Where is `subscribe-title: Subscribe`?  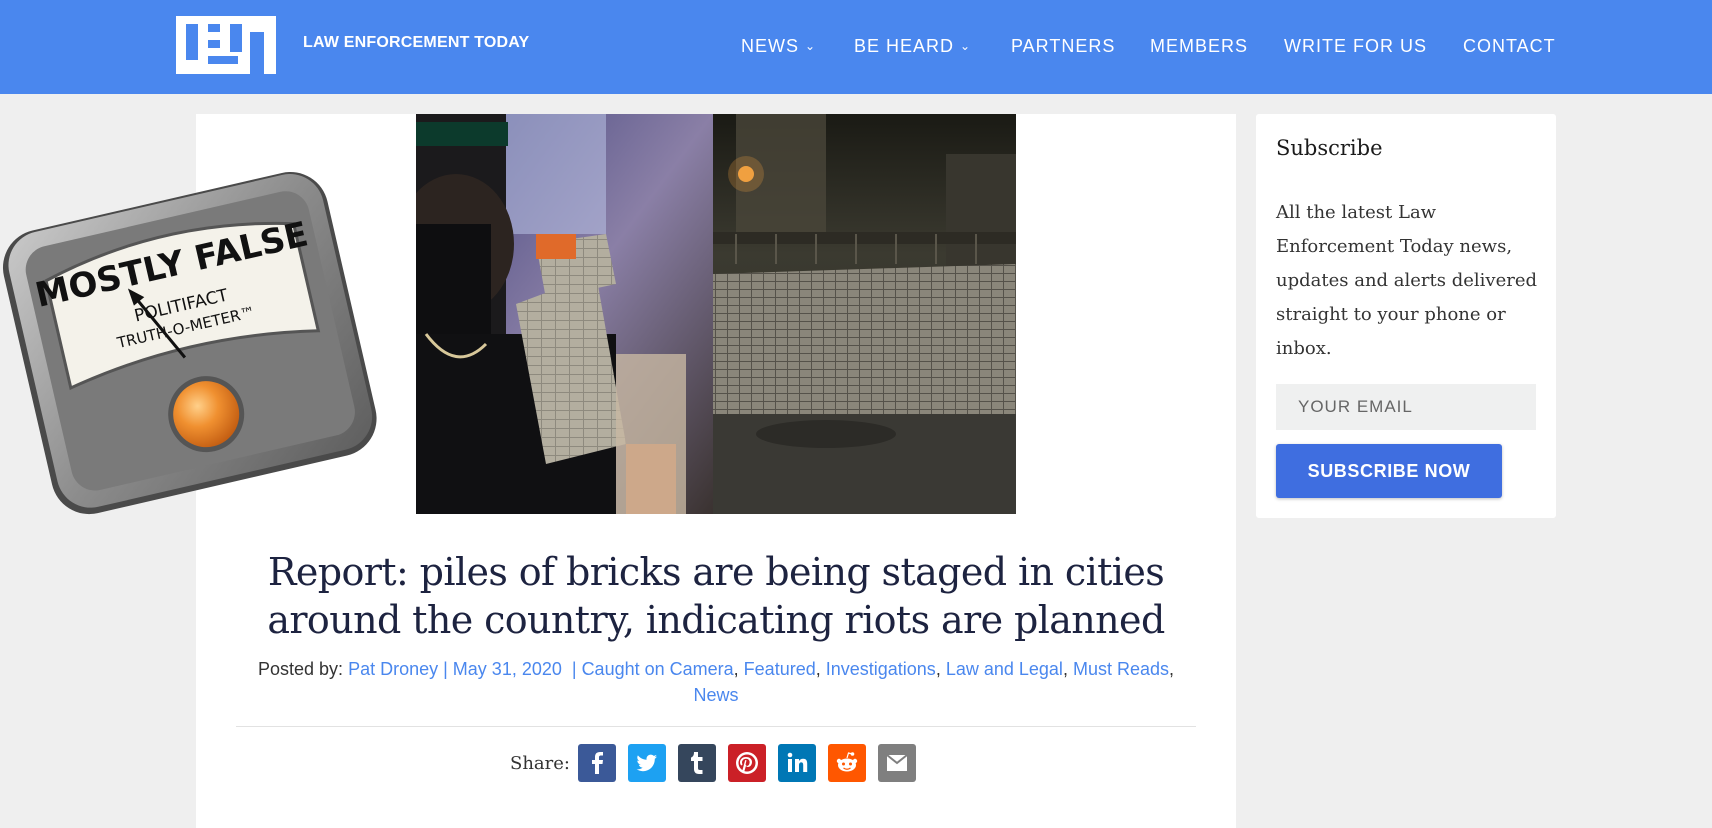
subscribe-title: Subscribe is located at coordinates (1329, 148).